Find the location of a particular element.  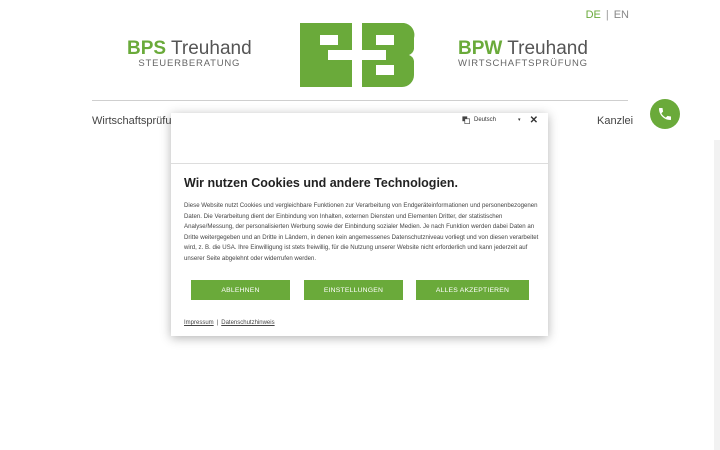

phone-button is located at coordinates (665, 114).